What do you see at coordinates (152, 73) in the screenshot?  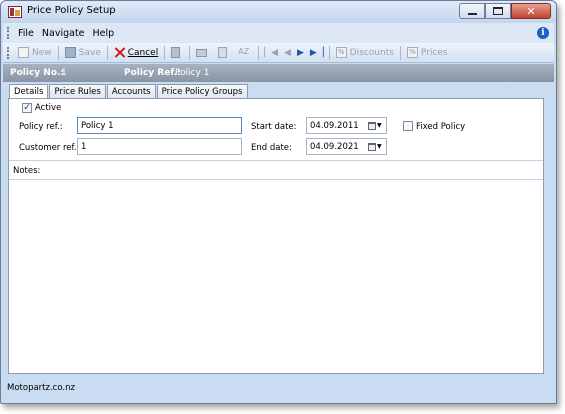 I see `policy-ref-label: Policy Ref.:` at bounding box center [152, 73].